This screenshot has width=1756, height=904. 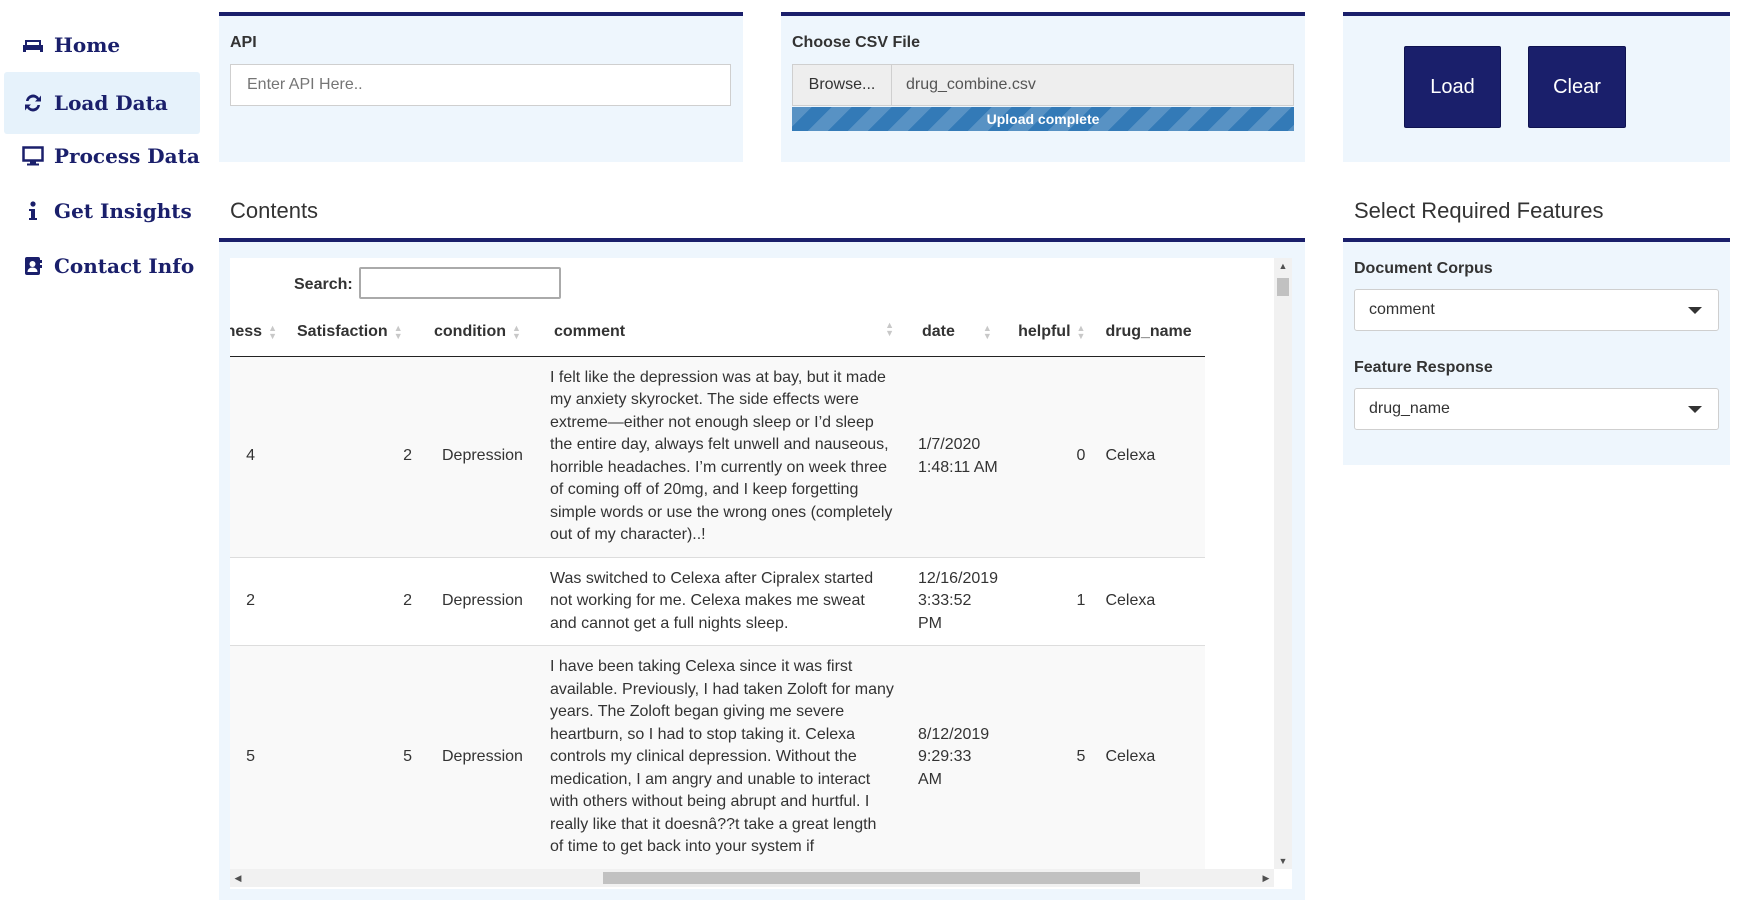 I want to click on cell-helpful: 0, so click(x=1052, y=457).